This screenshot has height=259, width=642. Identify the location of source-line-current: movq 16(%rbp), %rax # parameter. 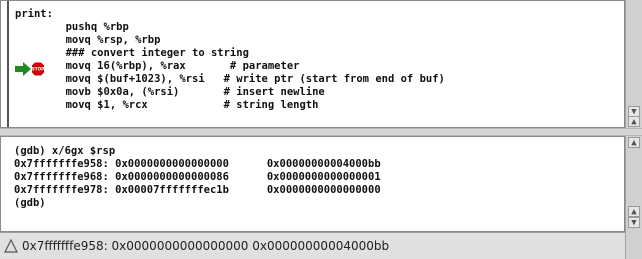
(157, 66).